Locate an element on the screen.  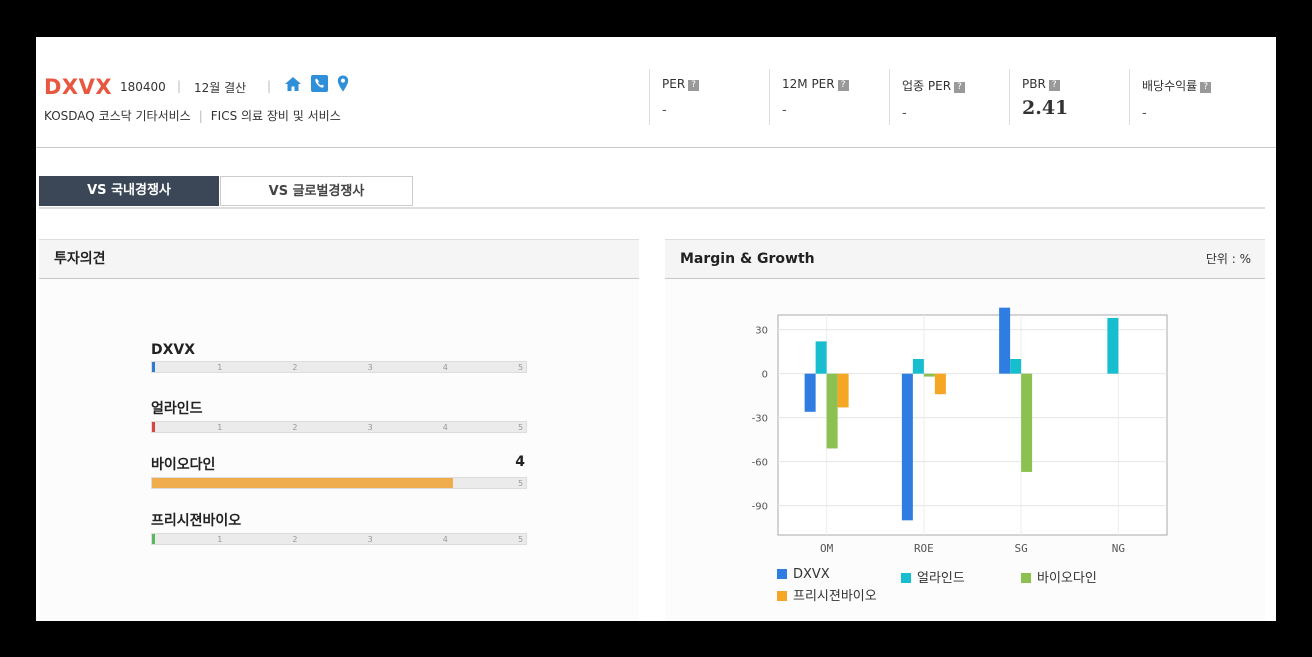
market-classification: KOSDAQ 코스닥 기타서비스 is located at coordinates (117, 116).